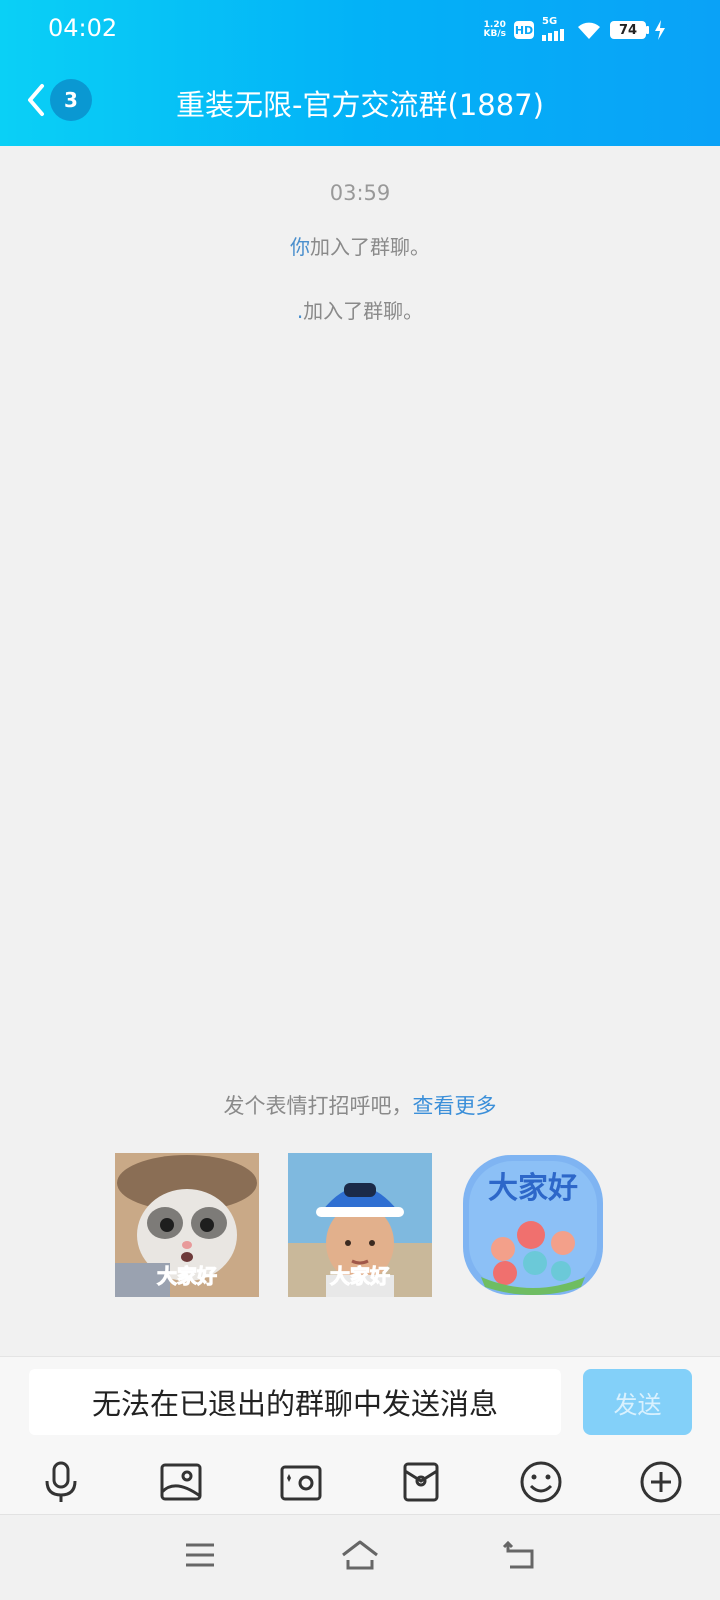 This screenshot has width=720, height=1600. I want to click on greeting-prompt: 发个表情打招呼吧，查看更多, so click(360, 1105).